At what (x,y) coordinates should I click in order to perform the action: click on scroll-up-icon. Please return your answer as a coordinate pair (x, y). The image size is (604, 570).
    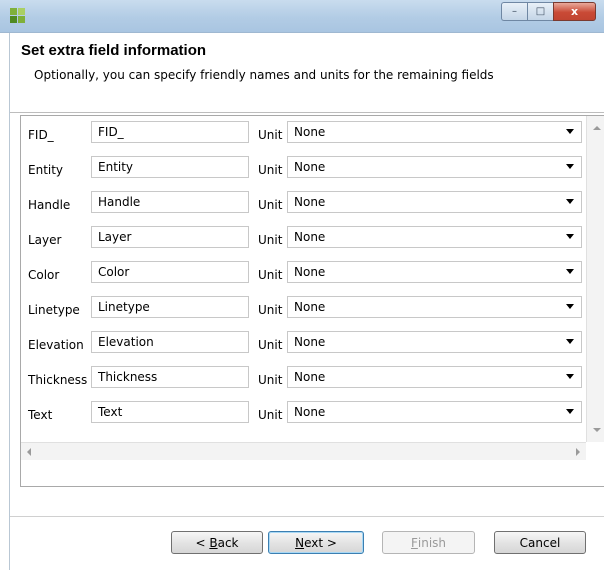
    Looking at the image, I should click on (597, 128).